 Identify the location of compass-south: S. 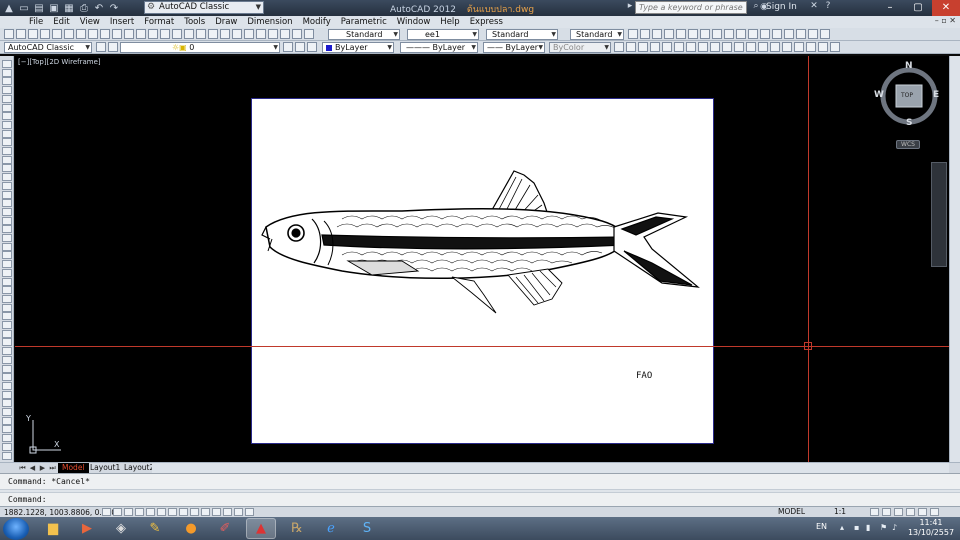
(909, 123).